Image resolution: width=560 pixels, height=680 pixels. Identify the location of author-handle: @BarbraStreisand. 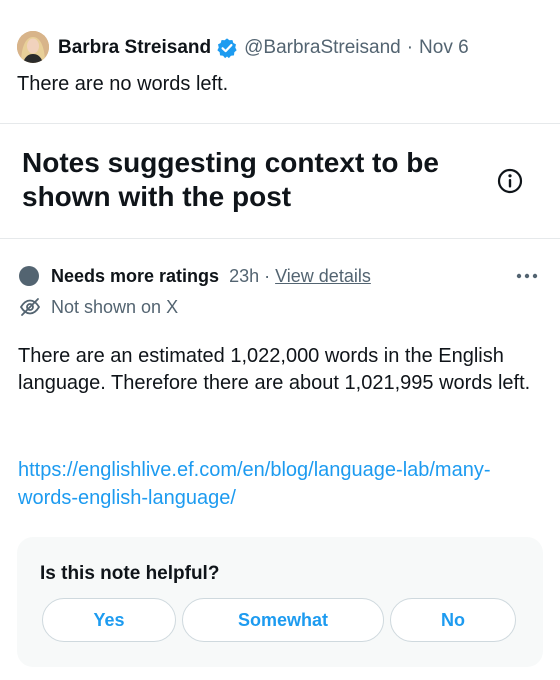
(322, 48).